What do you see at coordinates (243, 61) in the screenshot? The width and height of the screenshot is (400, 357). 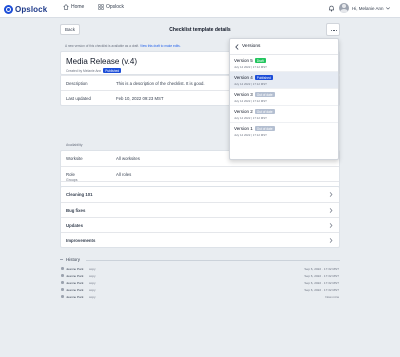 I see `version-label: Version 5` at bounding box center [243, 61].